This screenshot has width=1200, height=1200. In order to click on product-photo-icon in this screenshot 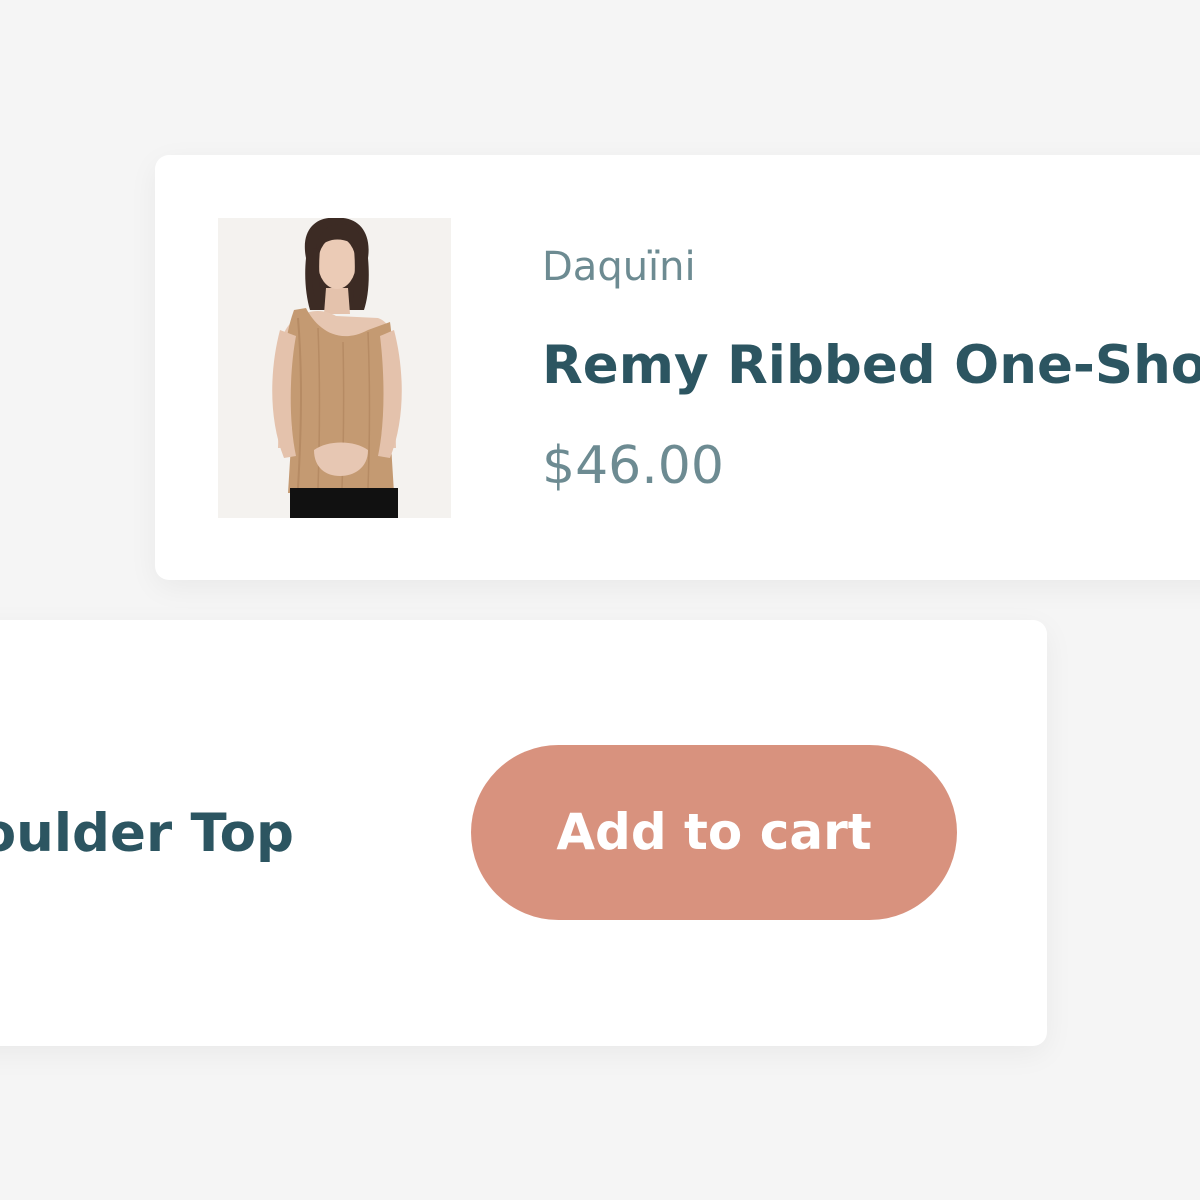, I will do `click(334, 368)`.